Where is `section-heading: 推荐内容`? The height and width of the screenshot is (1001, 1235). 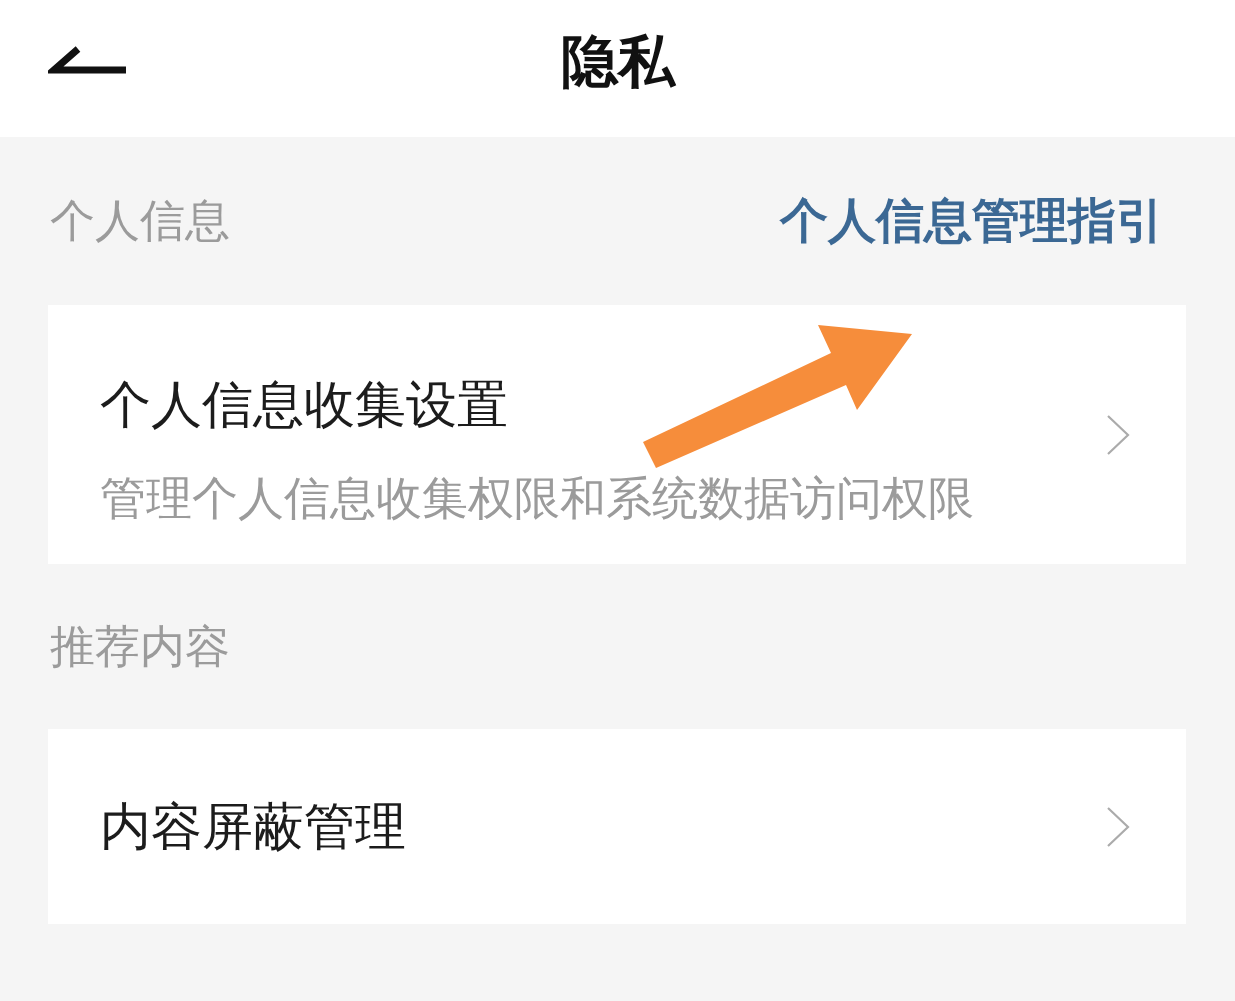 section-heading: 推荐内容 is located at coordinates (140, 646).